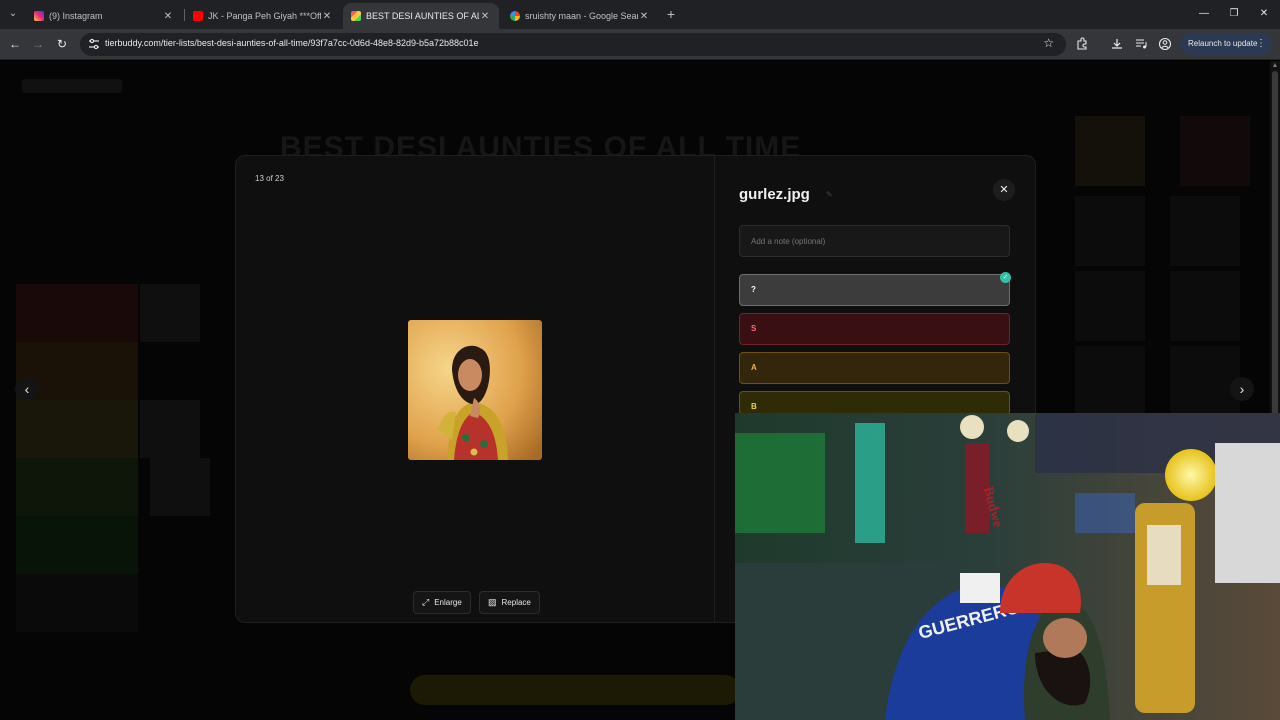 This screenshot has height=720, width=1280. Describe the element at coordinates (874, 329) in the screenshot. I see `tier-option-s: S` at that location.